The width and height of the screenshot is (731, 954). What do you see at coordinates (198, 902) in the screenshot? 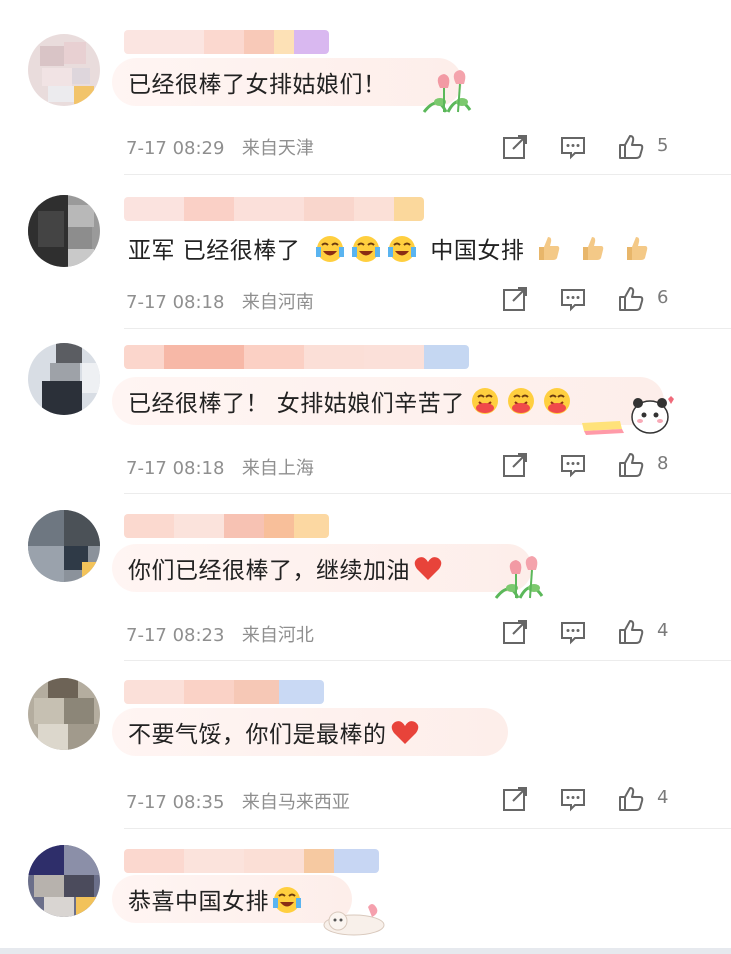
I see `comment-text: 恭喜中国女排` at bounding box center [198, 902].